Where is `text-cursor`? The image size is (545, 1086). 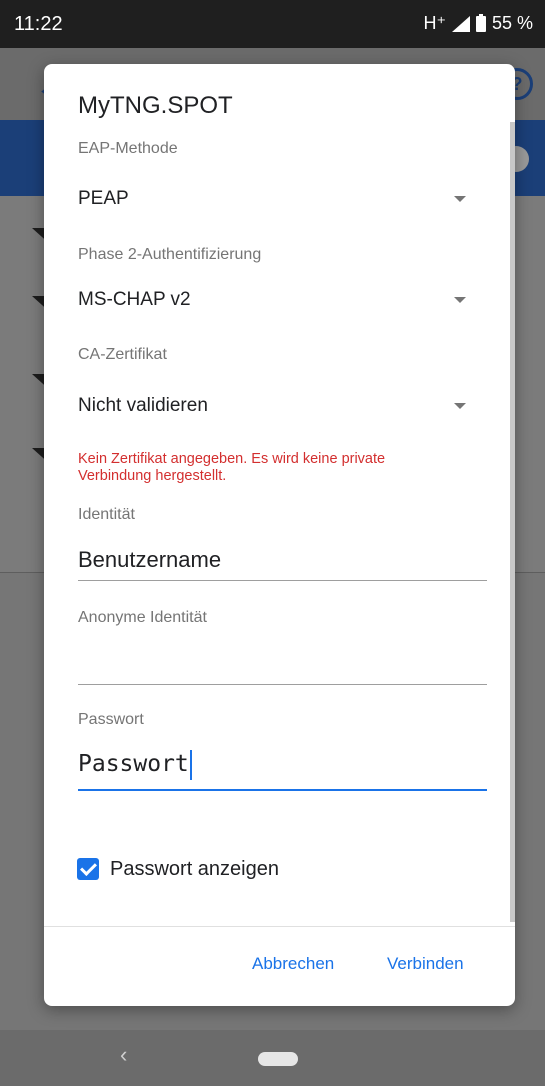
text-cursor is located at coordinates (190, 765).